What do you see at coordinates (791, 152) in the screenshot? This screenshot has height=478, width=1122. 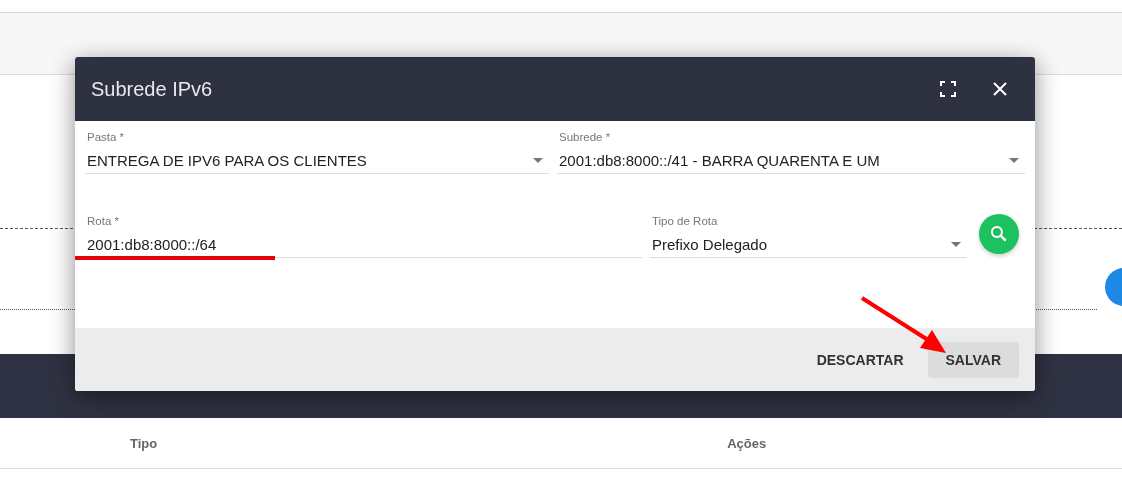 I see `select-field: Subrede * 2001:db8:8000::/41 - BARRA QUARENTA E UM` at bounding box center [791, 152].